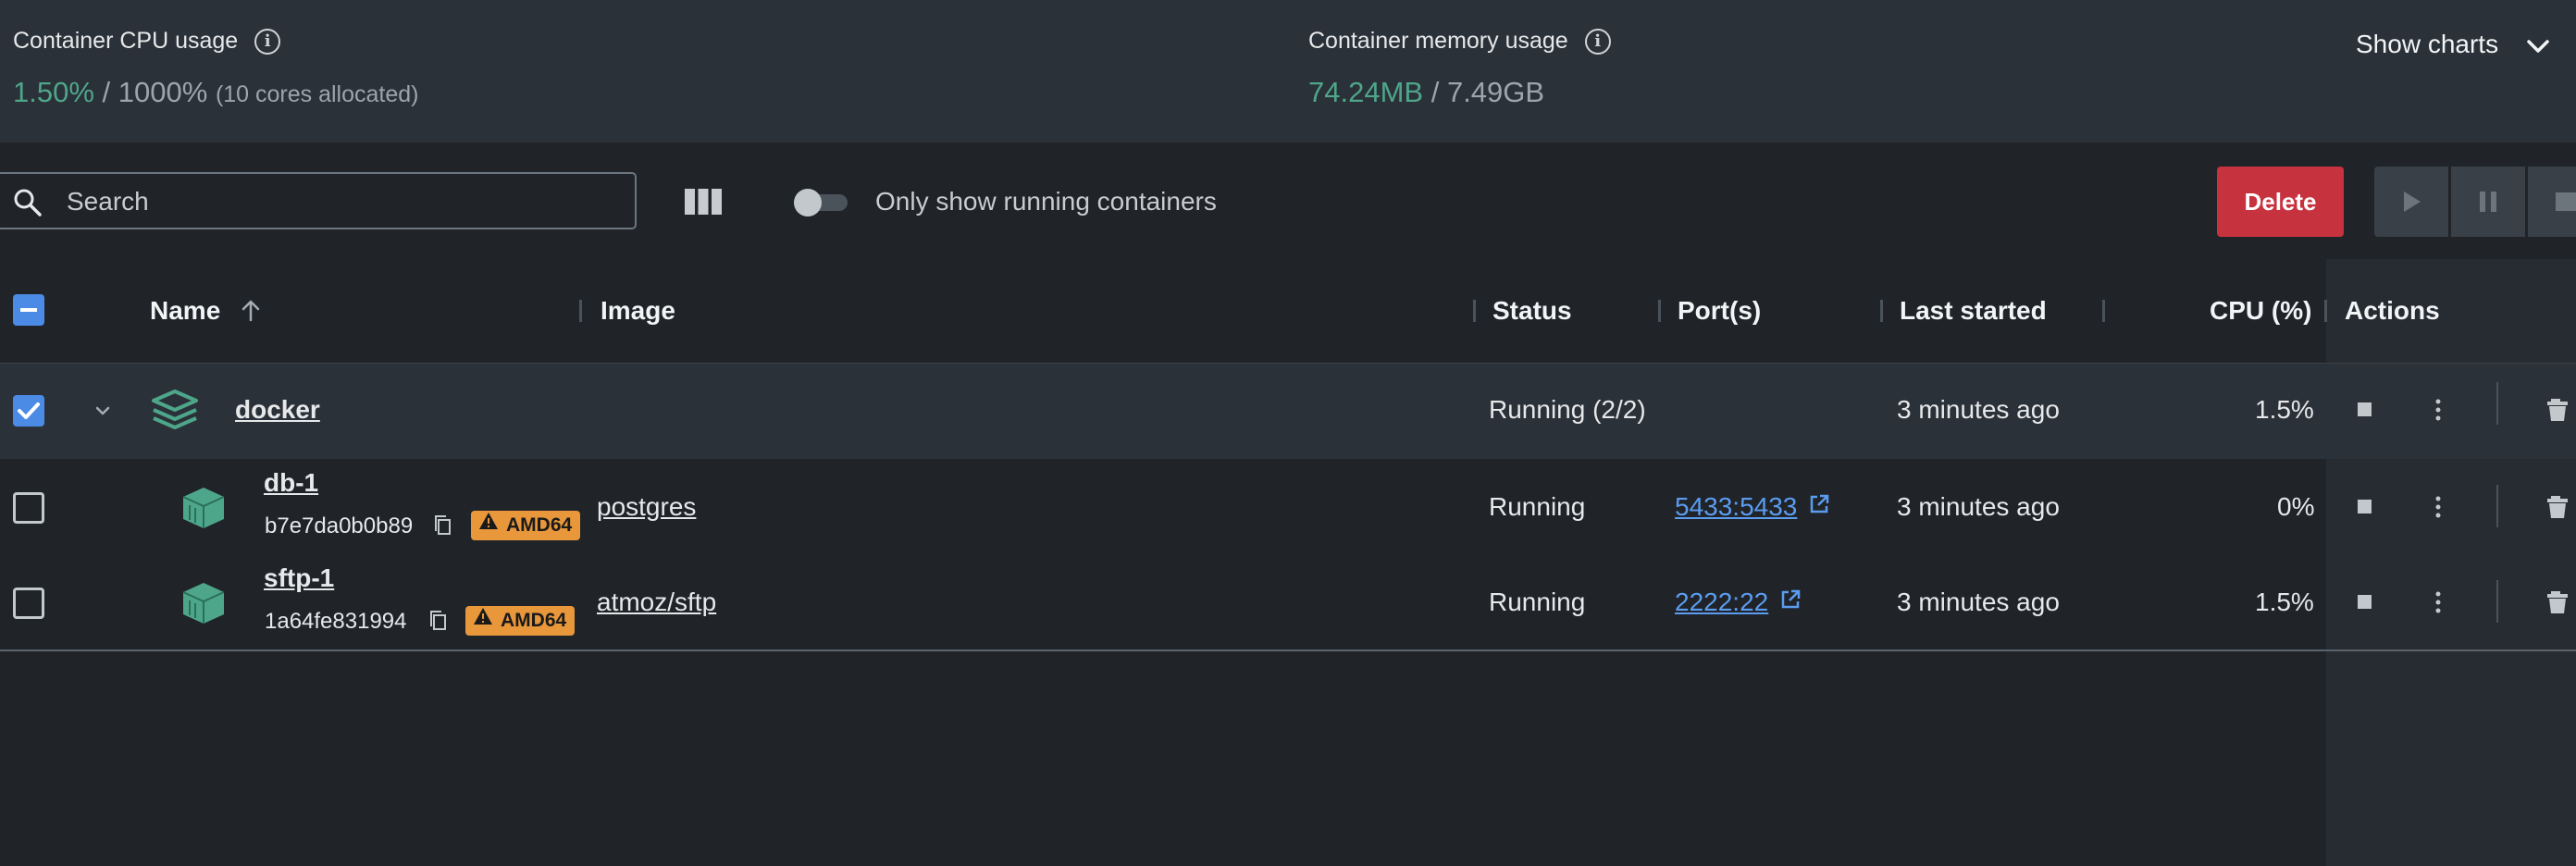 This screenshot has height=866, width=2576. I want to click on column-header-actions: Actions, so click(2392, 310).